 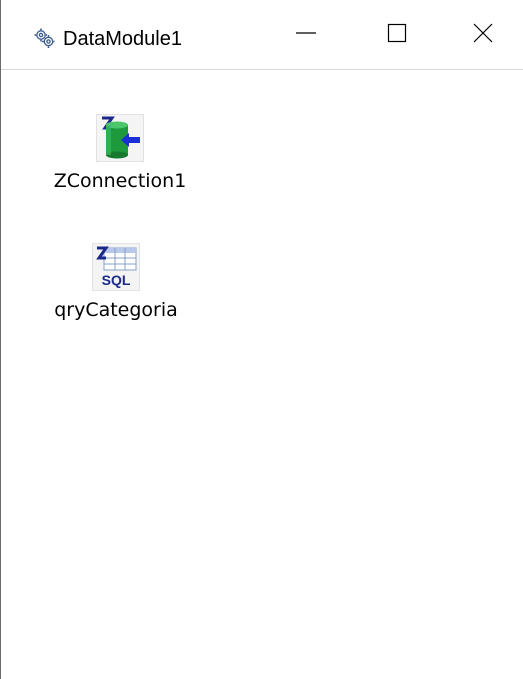 I want to click on component-zconnection1: ZConnection1, so click(x=120, y=153).